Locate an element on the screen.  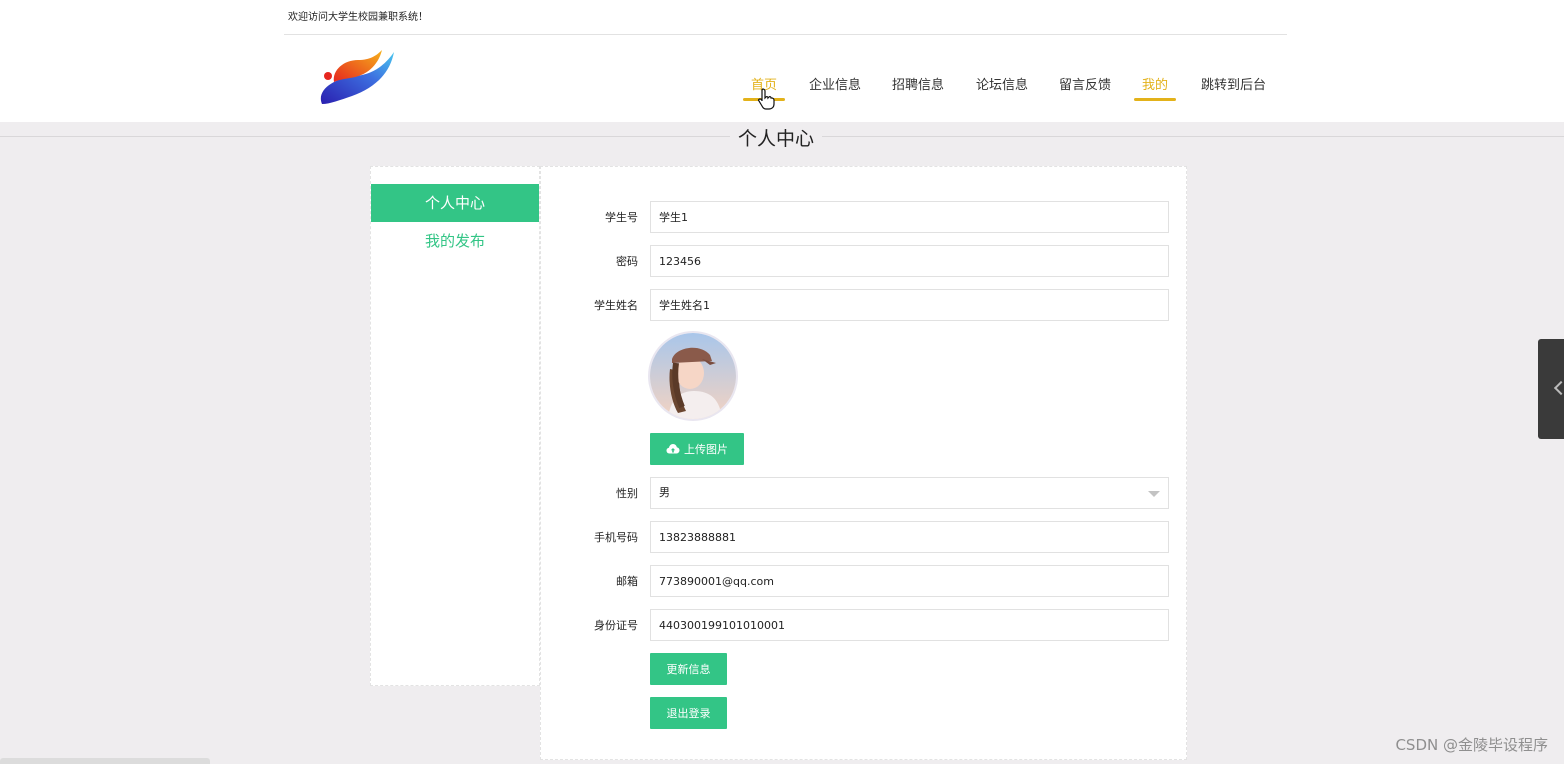
form-row-student-no: 学生号 is located at coordinates (863, 217).